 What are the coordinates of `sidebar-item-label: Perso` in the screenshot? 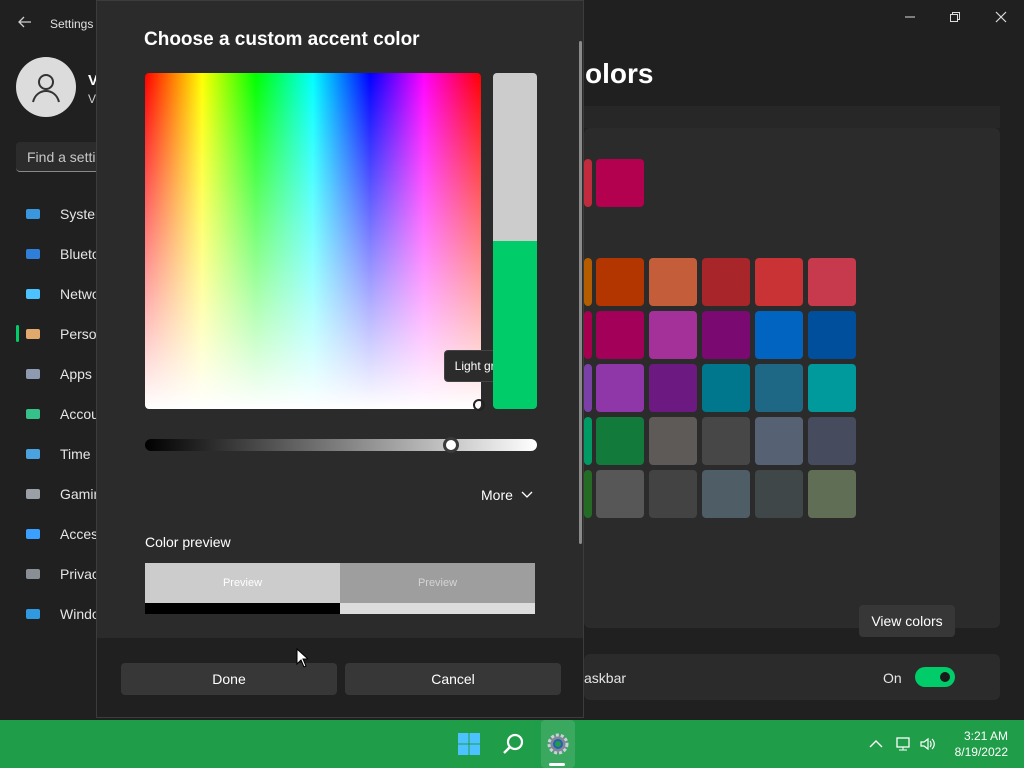 It's located at (78, 334).